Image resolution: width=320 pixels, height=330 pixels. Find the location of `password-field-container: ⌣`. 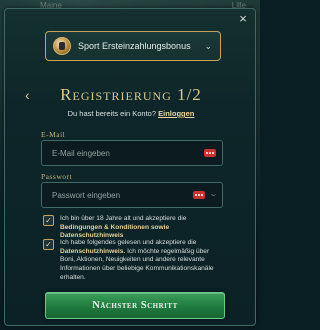

password-field-container: ⌣ is located at coordinates (132, 195).